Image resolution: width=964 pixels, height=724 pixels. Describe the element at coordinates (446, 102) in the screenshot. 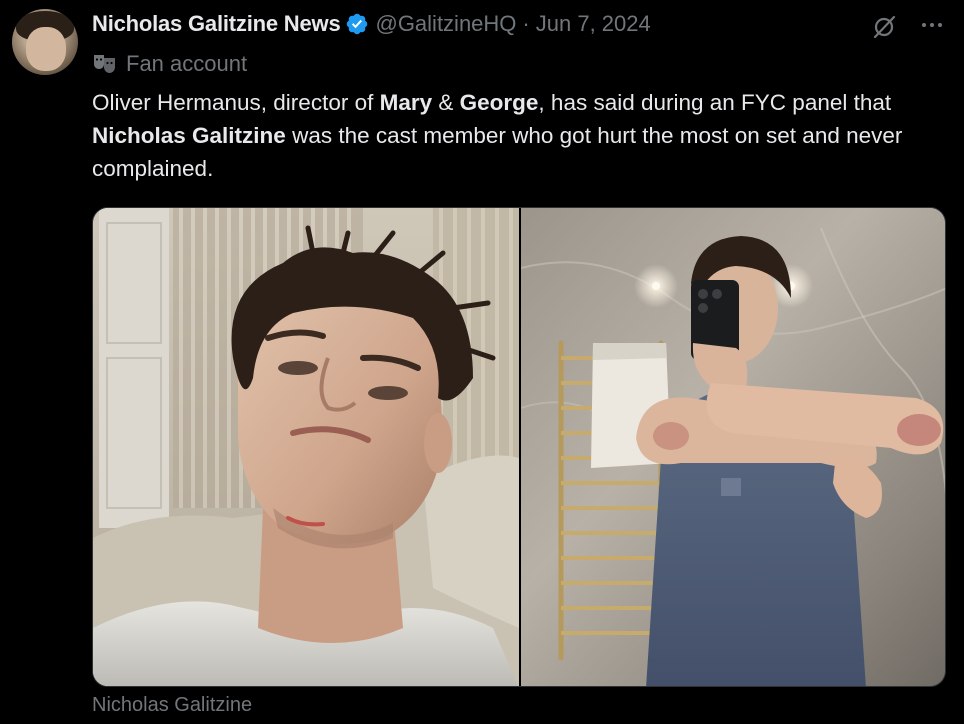

I see `tweet-text-part: &` at that location.